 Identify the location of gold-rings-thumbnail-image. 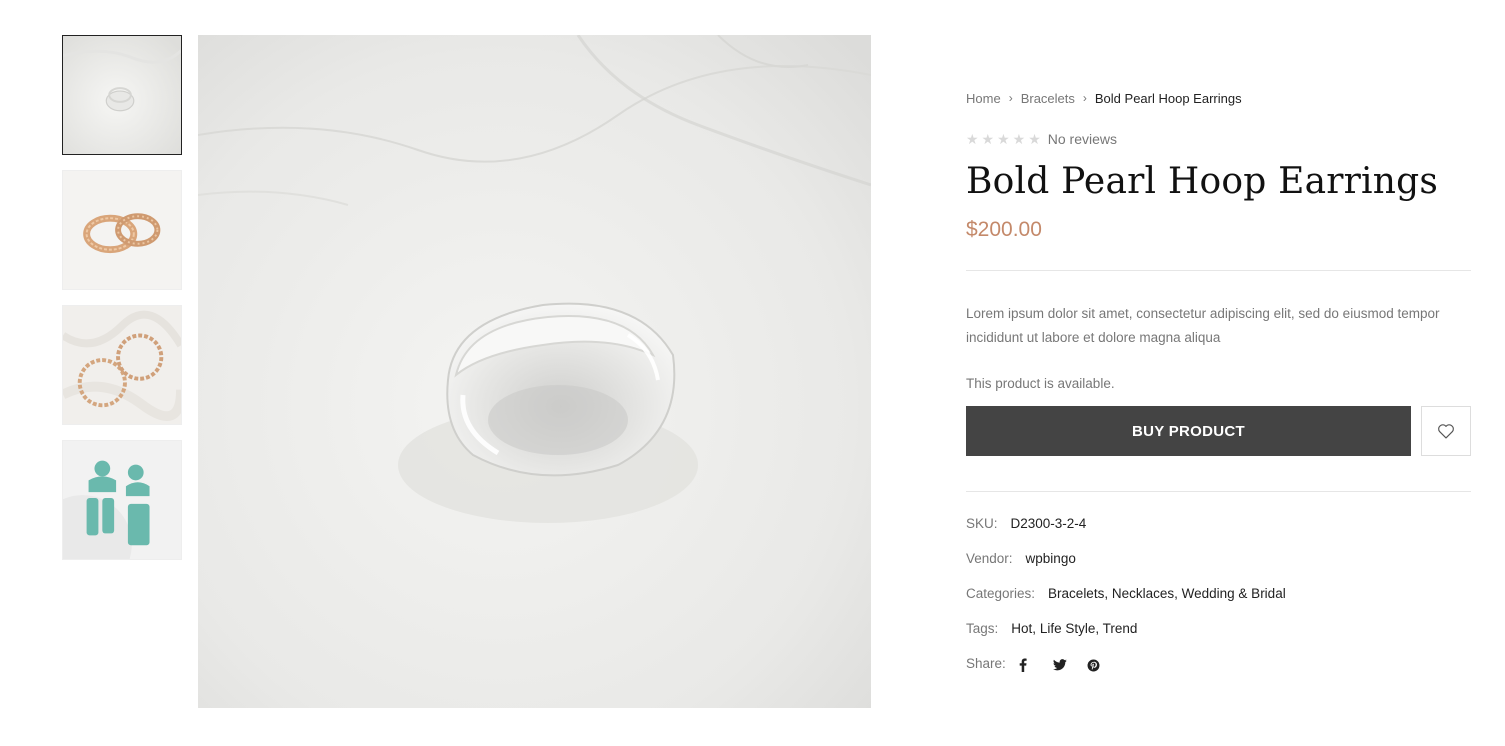
(122, 230).